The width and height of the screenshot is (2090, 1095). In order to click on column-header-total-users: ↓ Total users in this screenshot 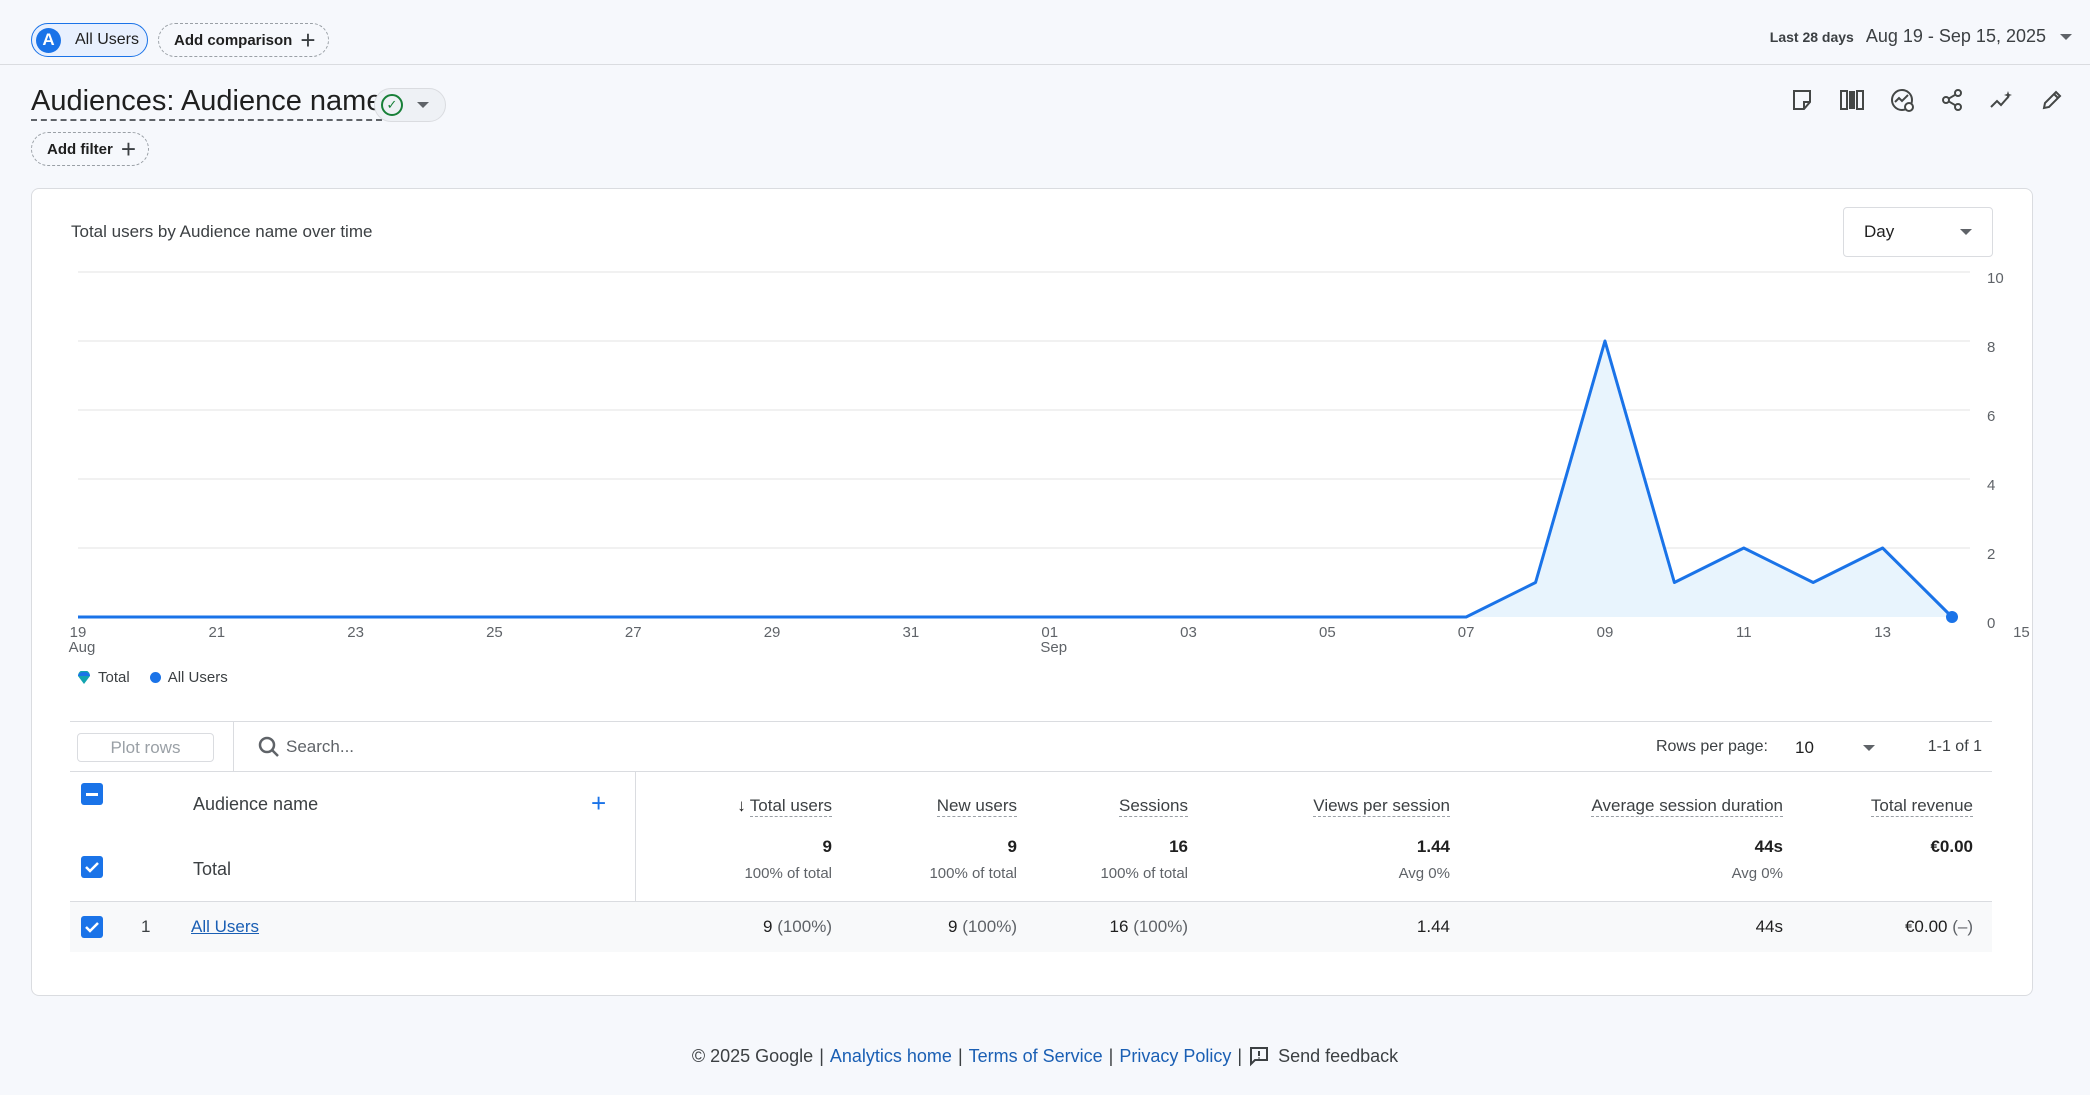, I will do `click(732, 806)`.